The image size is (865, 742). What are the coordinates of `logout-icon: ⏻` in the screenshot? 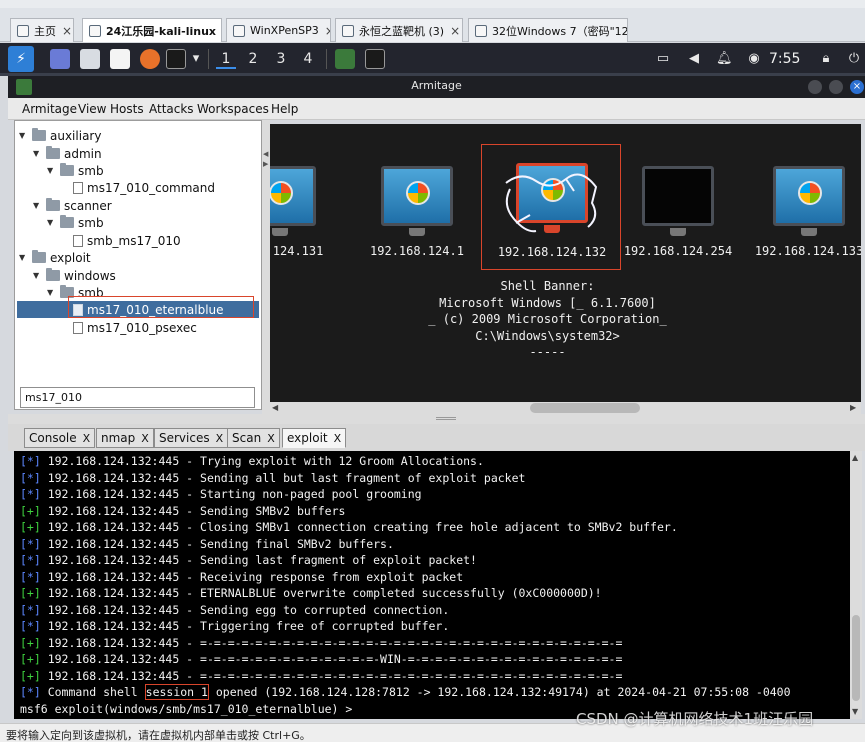 It's located at (854, 59).